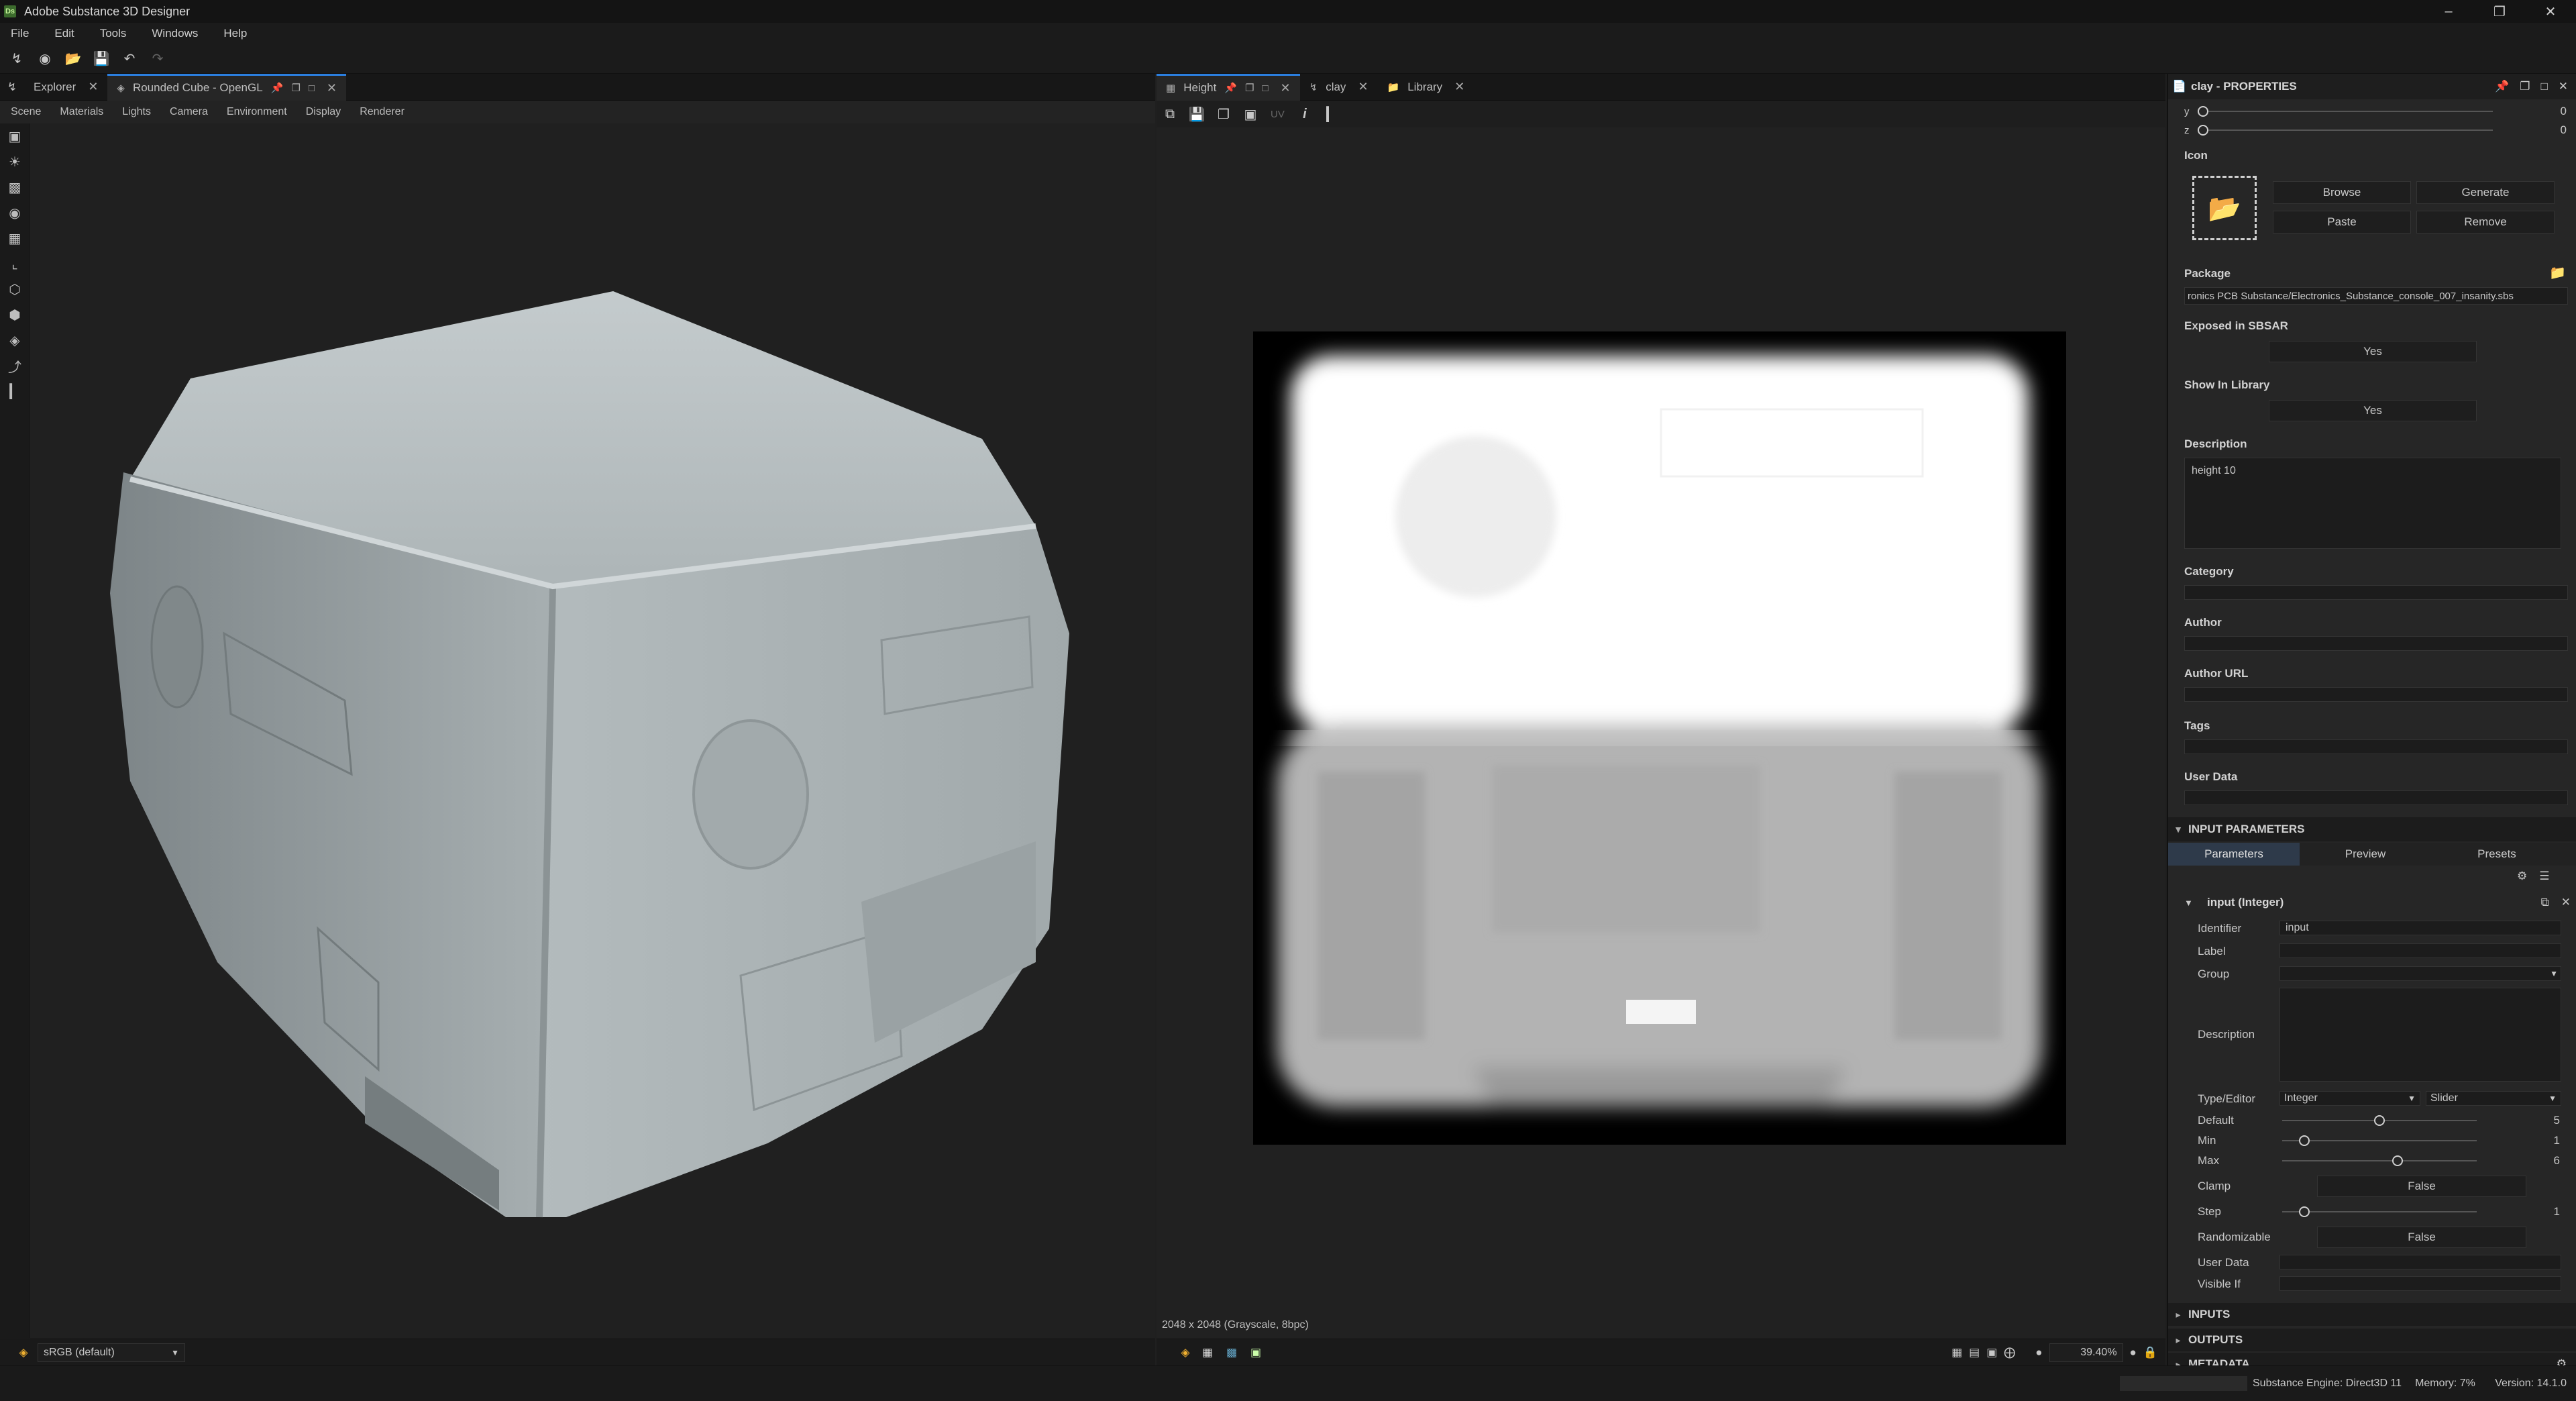 The height and width of the screenshot is (1401, 2576). I want to click on light-icon: ☀, so click(15, 161).